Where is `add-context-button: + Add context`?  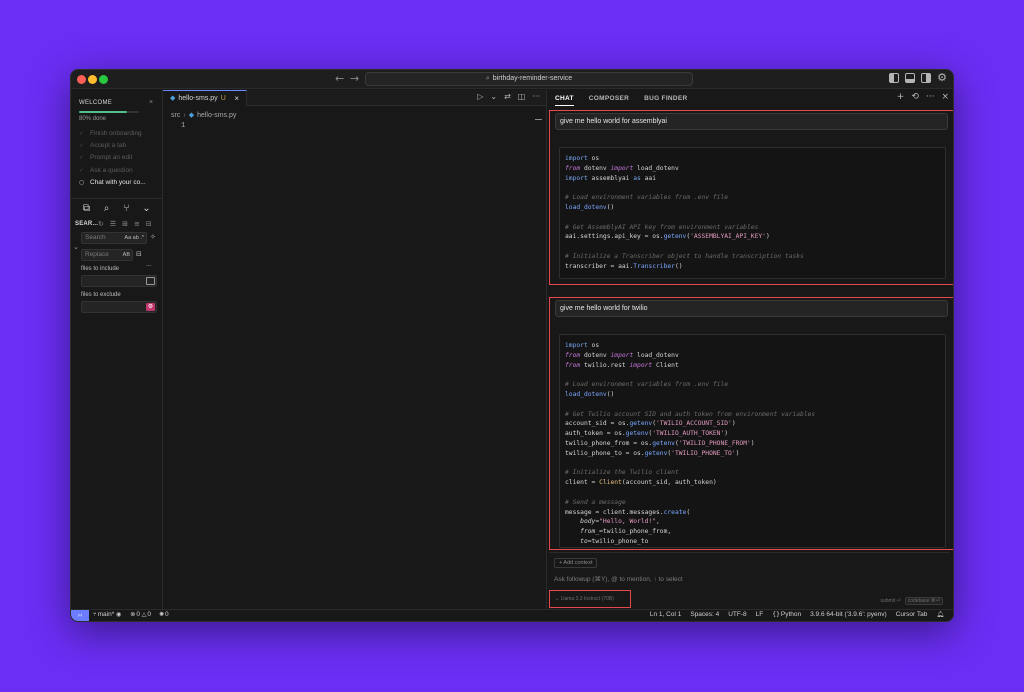 add-context-button: + Add context is located at coordinates (576, 563).